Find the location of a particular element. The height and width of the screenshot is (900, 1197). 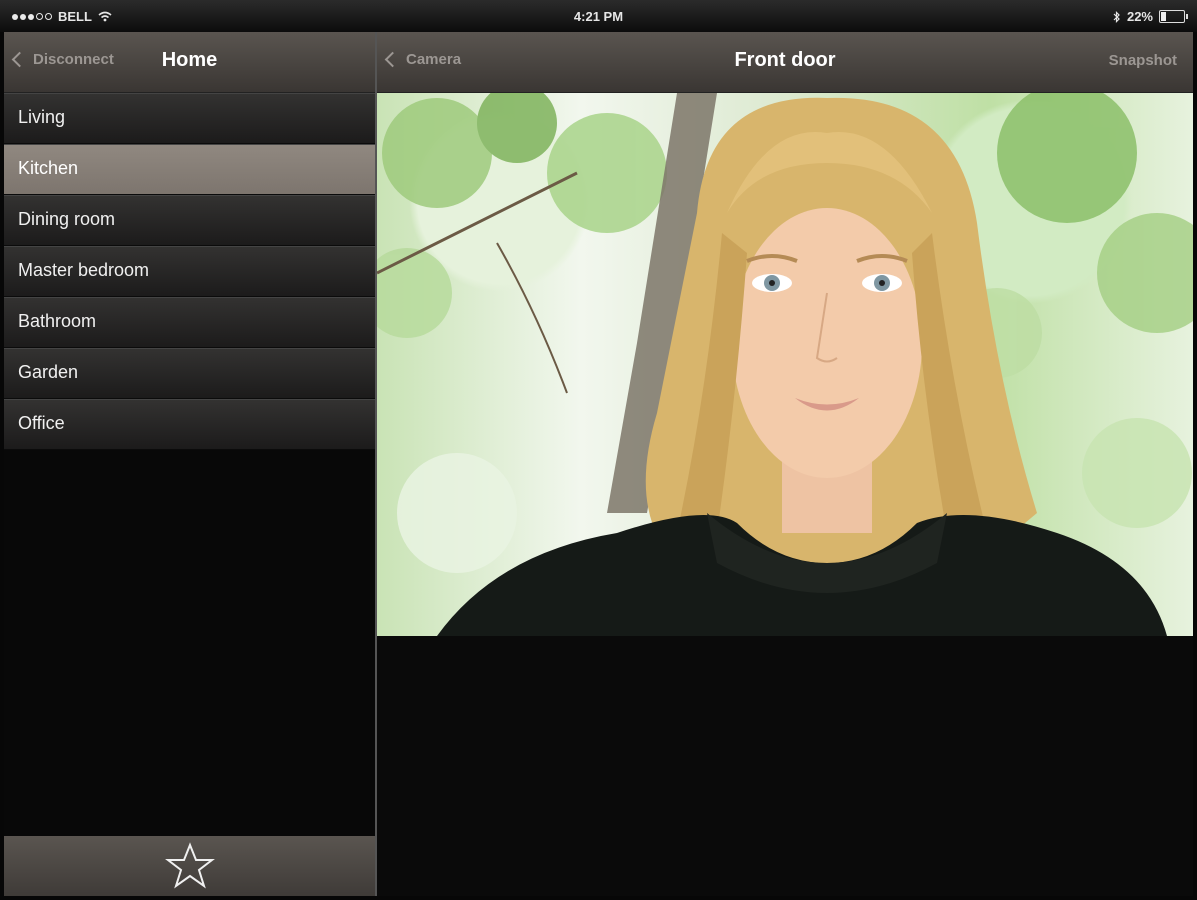

camera-navbar: Camera Front door Snapshot is located at coordinates (785, 62).